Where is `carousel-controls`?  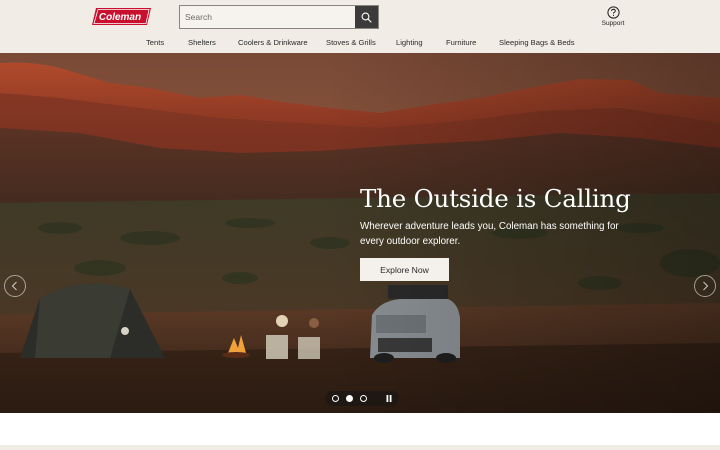
carousel-controls is located at coordinates (362, 398).